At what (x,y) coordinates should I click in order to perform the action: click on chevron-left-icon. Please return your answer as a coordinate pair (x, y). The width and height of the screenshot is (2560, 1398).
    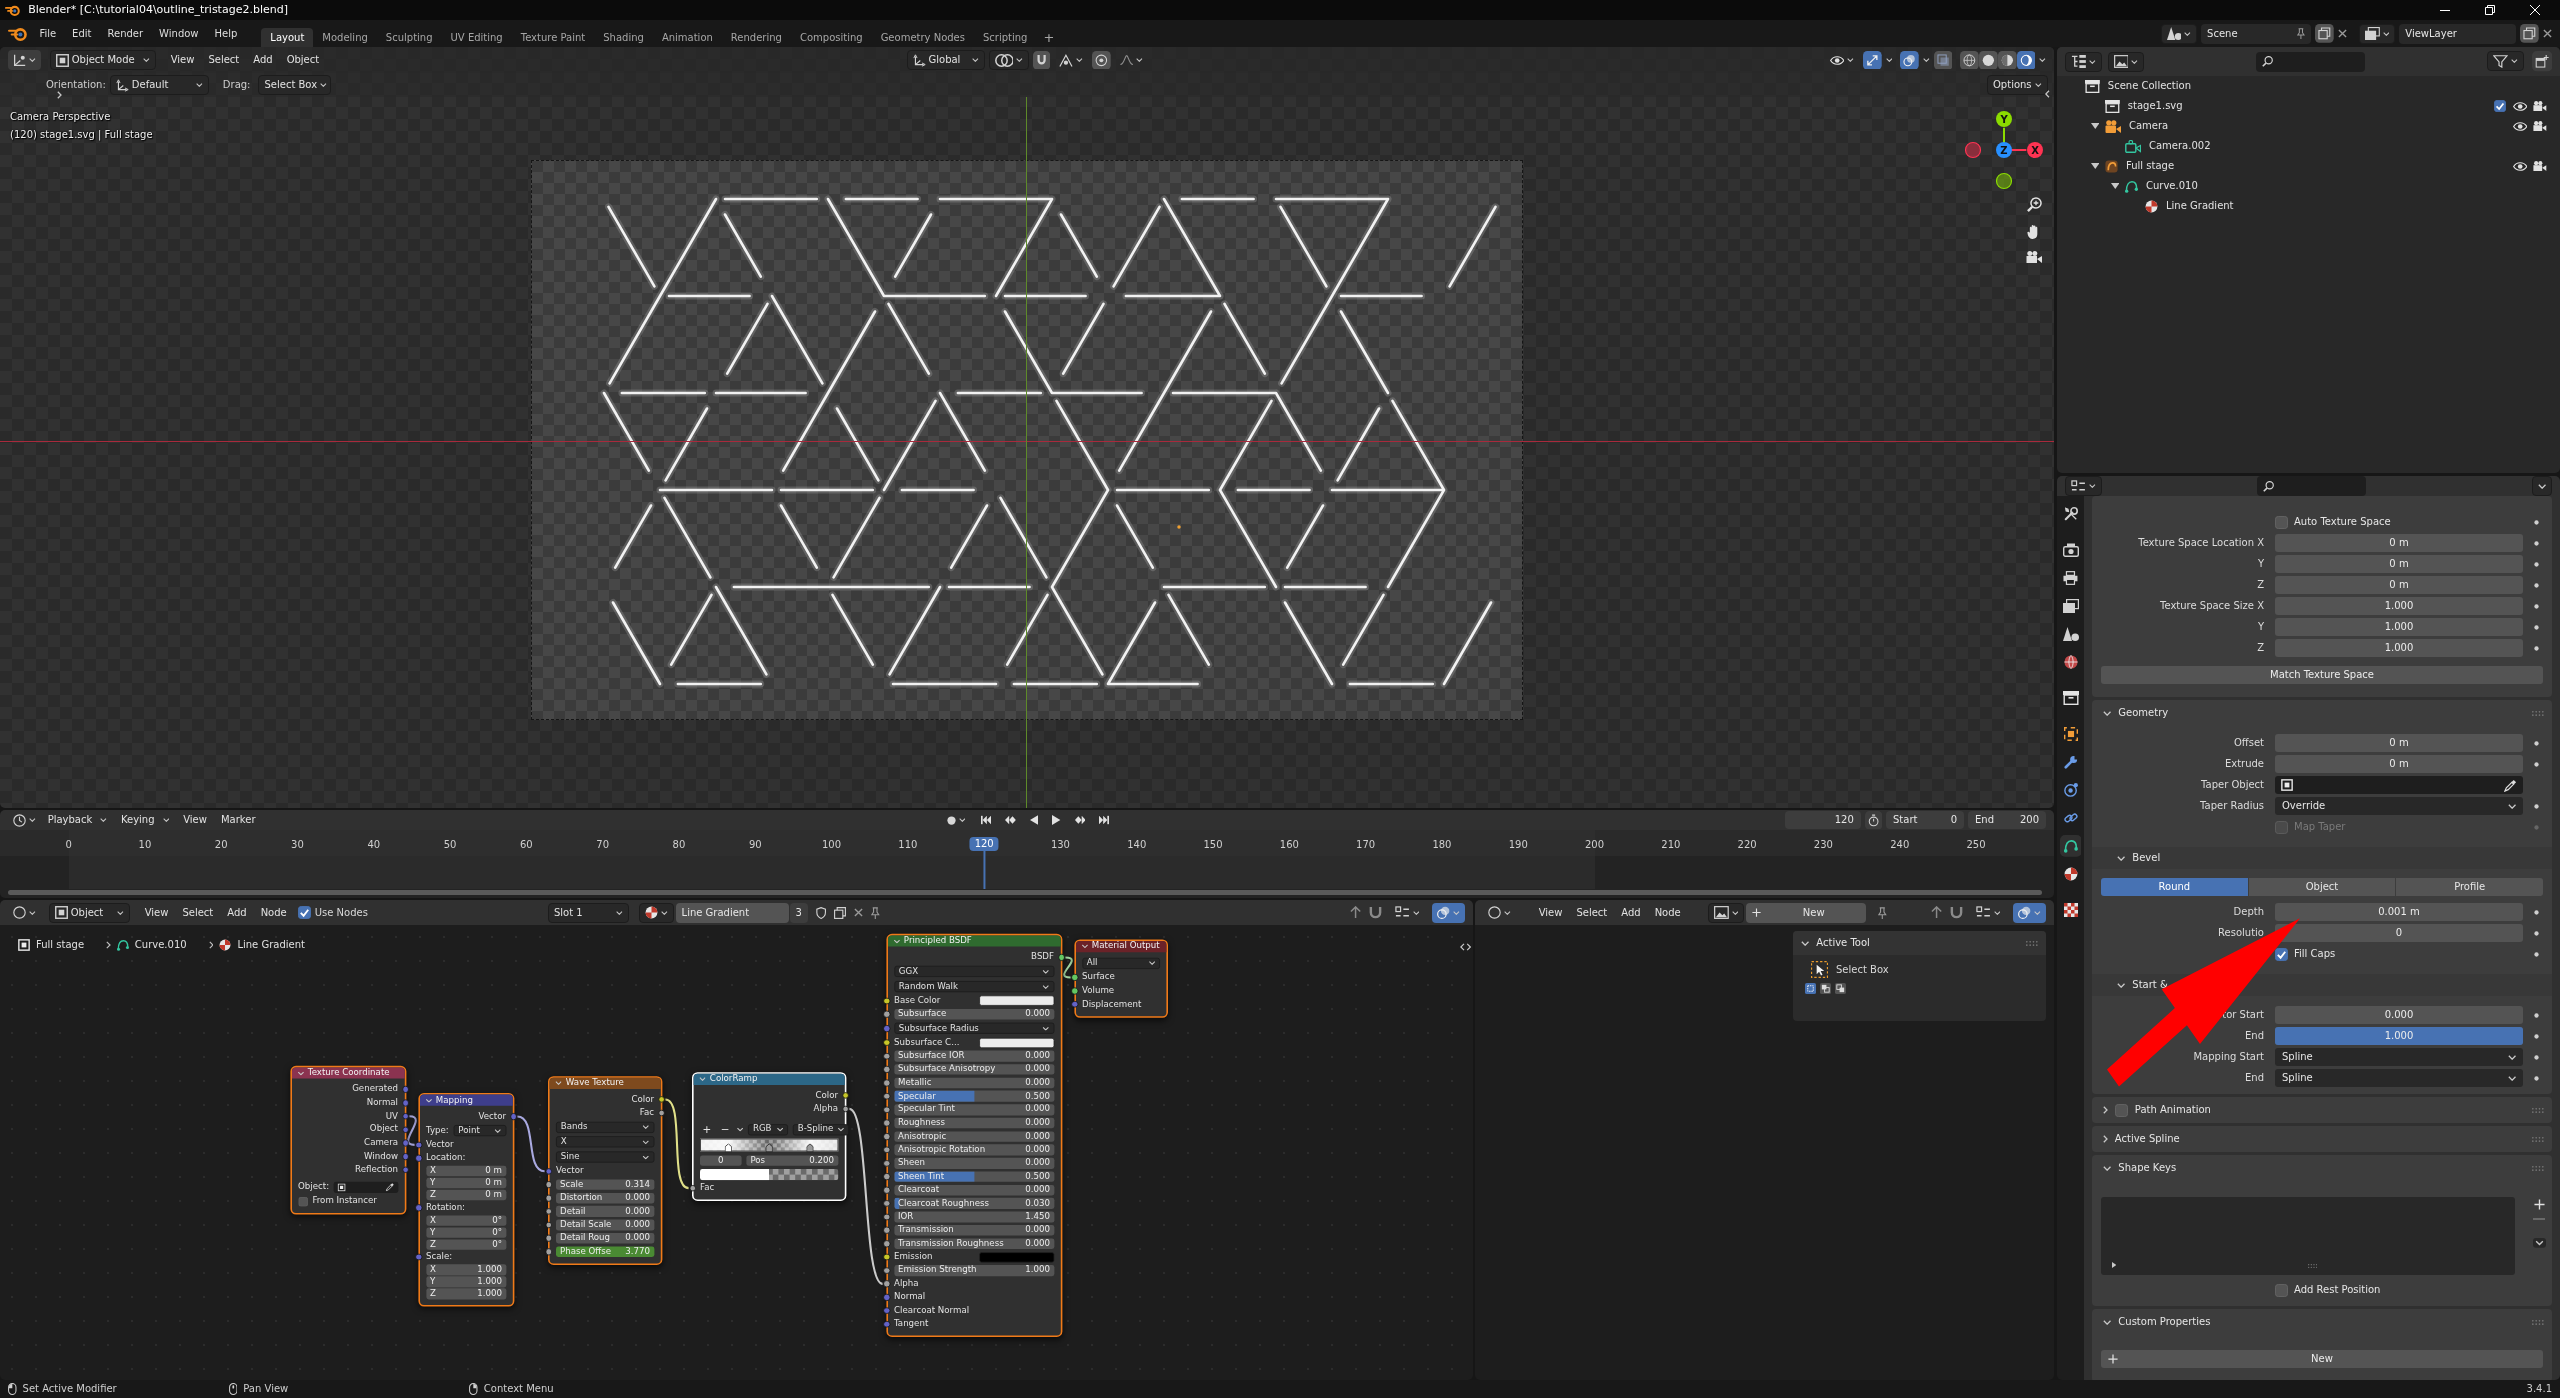
    Looking at the image, I should click on (2047, 94).